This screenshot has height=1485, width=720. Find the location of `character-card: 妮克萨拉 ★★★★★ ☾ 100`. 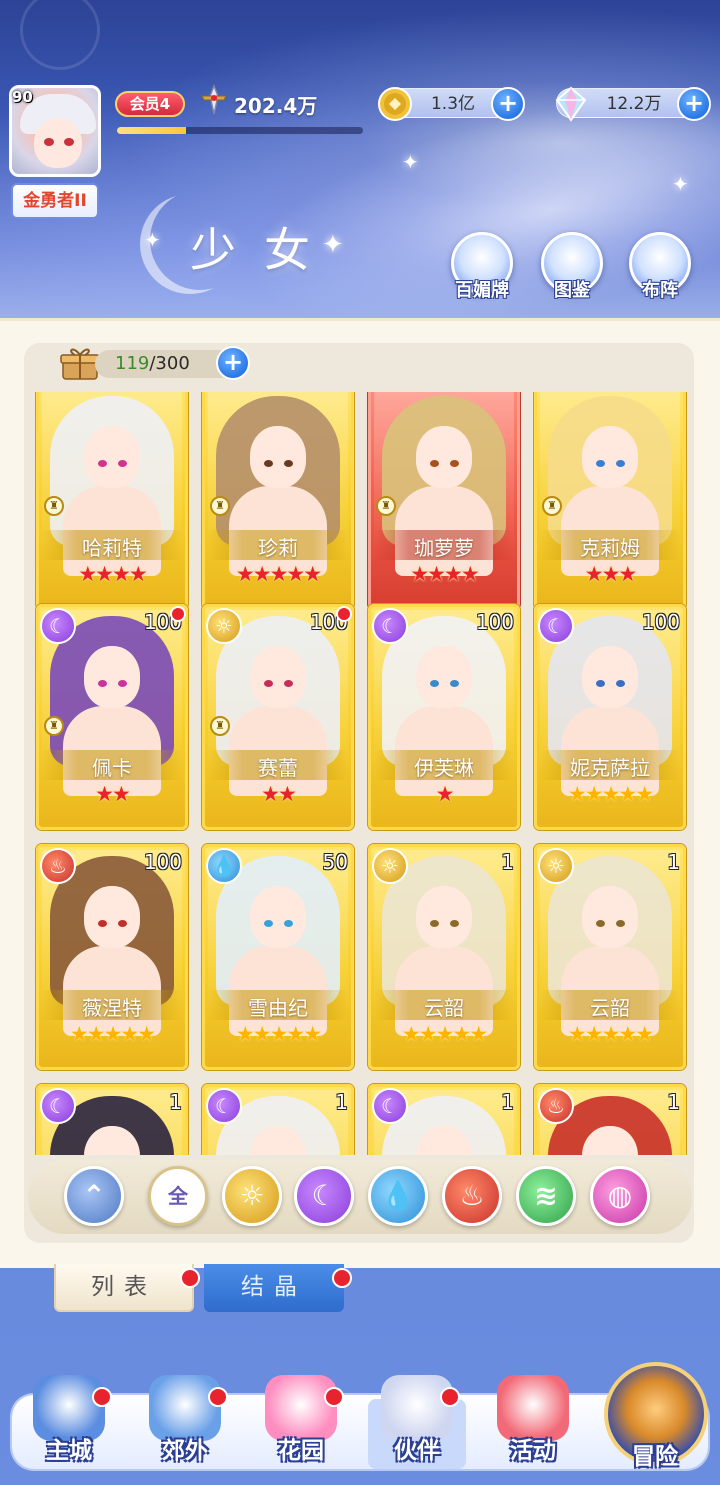

character-card: 妮克萨拉 ★★★★★ ☾ 100 is located at coordinates (610, 717).